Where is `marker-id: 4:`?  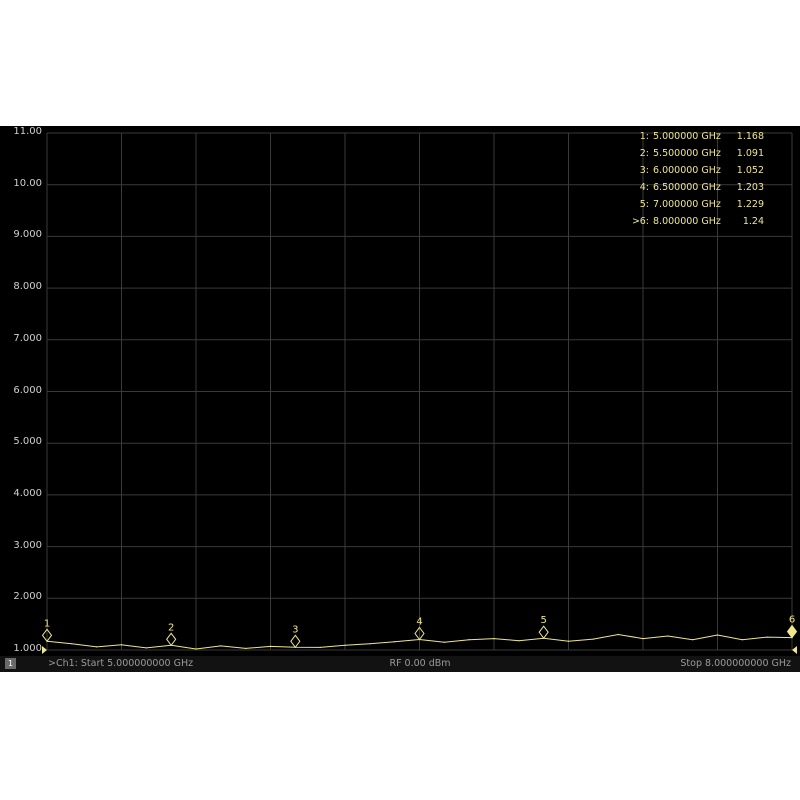 marker-id: 4: is located at coordinates (644, 187).